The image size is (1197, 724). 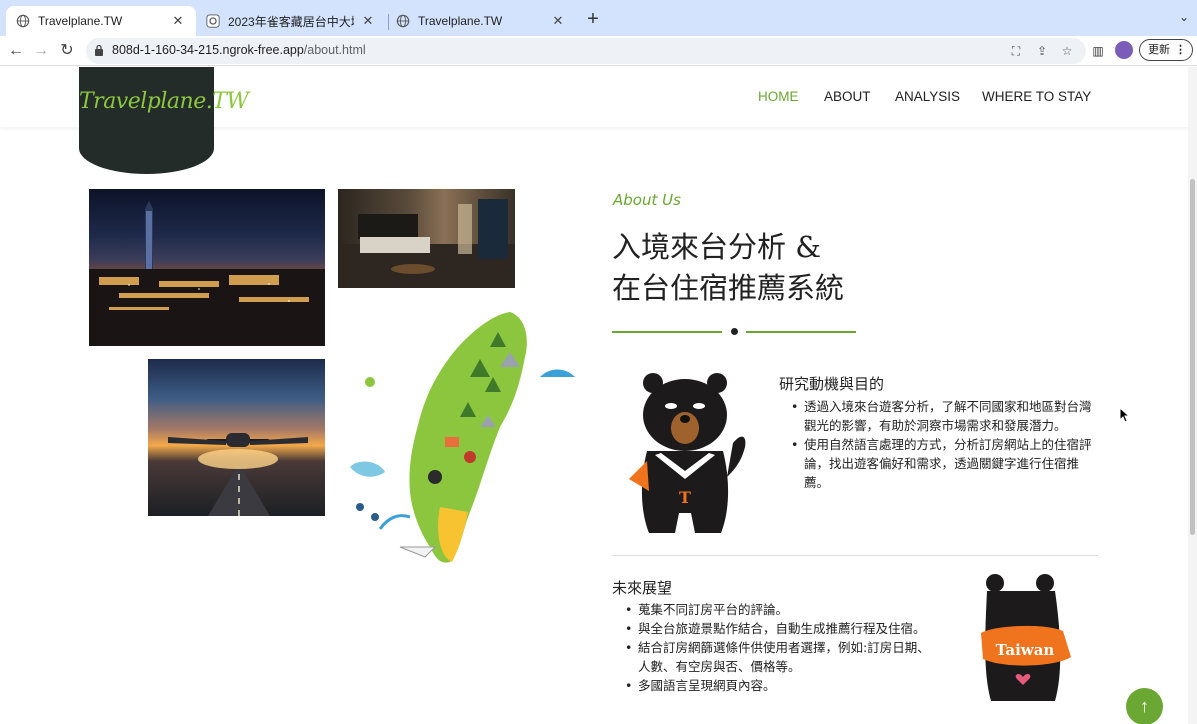 What do you see at coordinates (1180, 50) in the screenshot?
I see `more-vert-icon: ⋮` at bounding box center [1180, 50].